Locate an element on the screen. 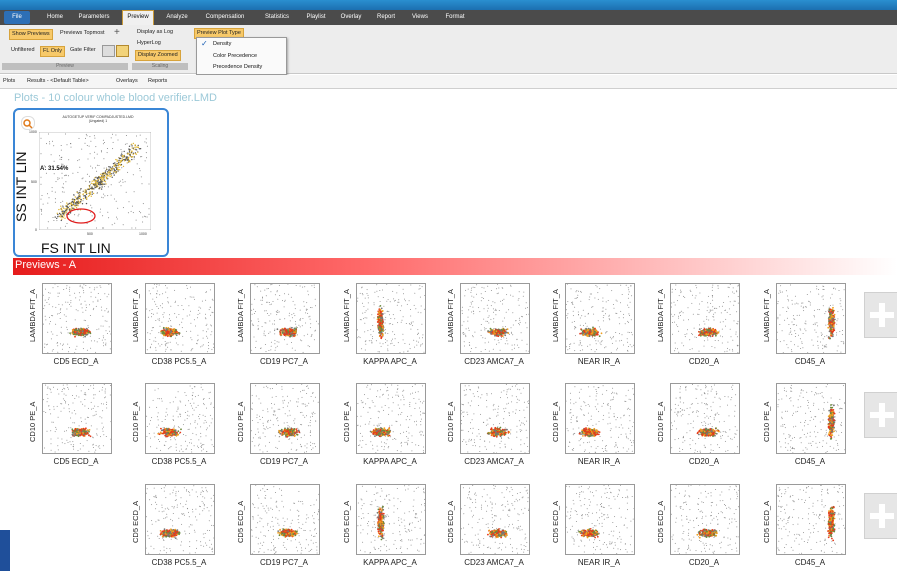 Image resolution: width=897 pixels, height=571 pixels. tab-analyze: Analyze is located at coordinates (177, 17).